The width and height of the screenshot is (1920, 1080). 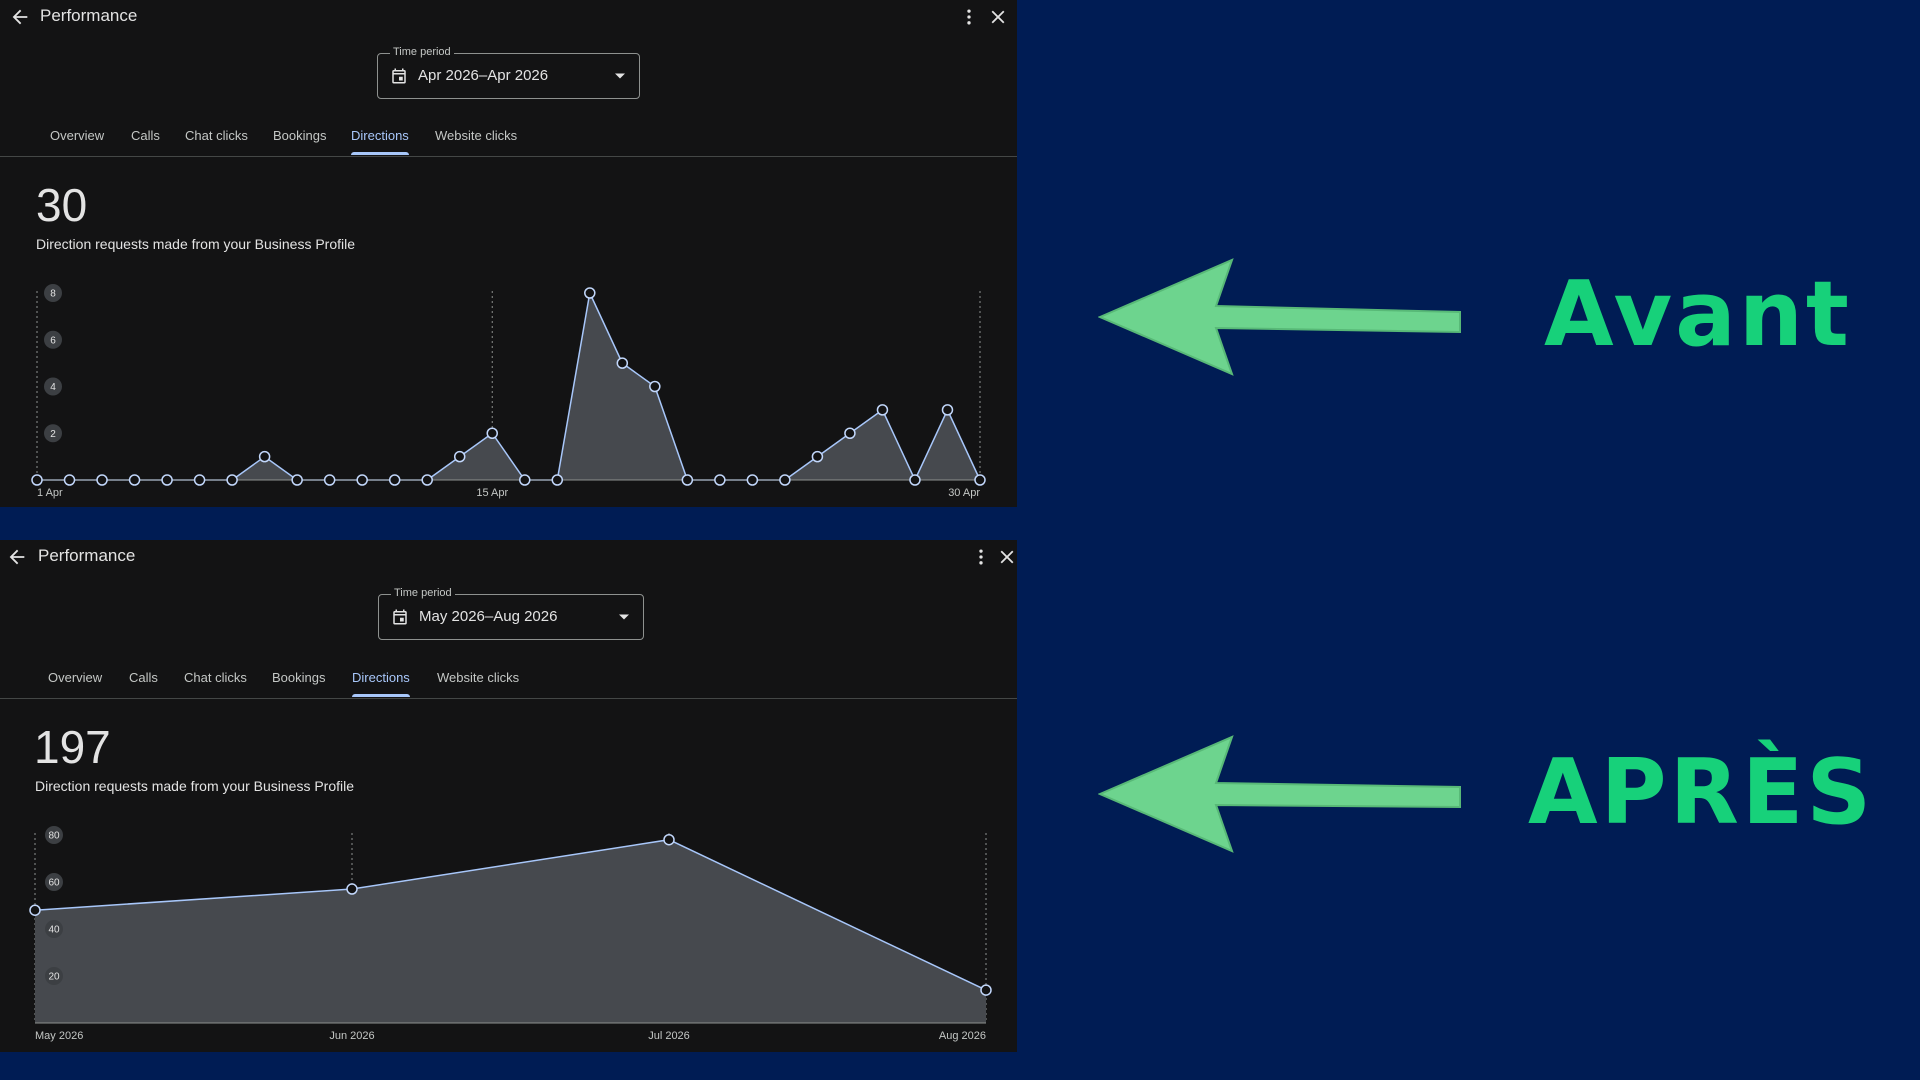 What do you see at coordinates (1698, 314) in the screenshot?
I see `label-before: Avant` at bounding box center [1698, 314].